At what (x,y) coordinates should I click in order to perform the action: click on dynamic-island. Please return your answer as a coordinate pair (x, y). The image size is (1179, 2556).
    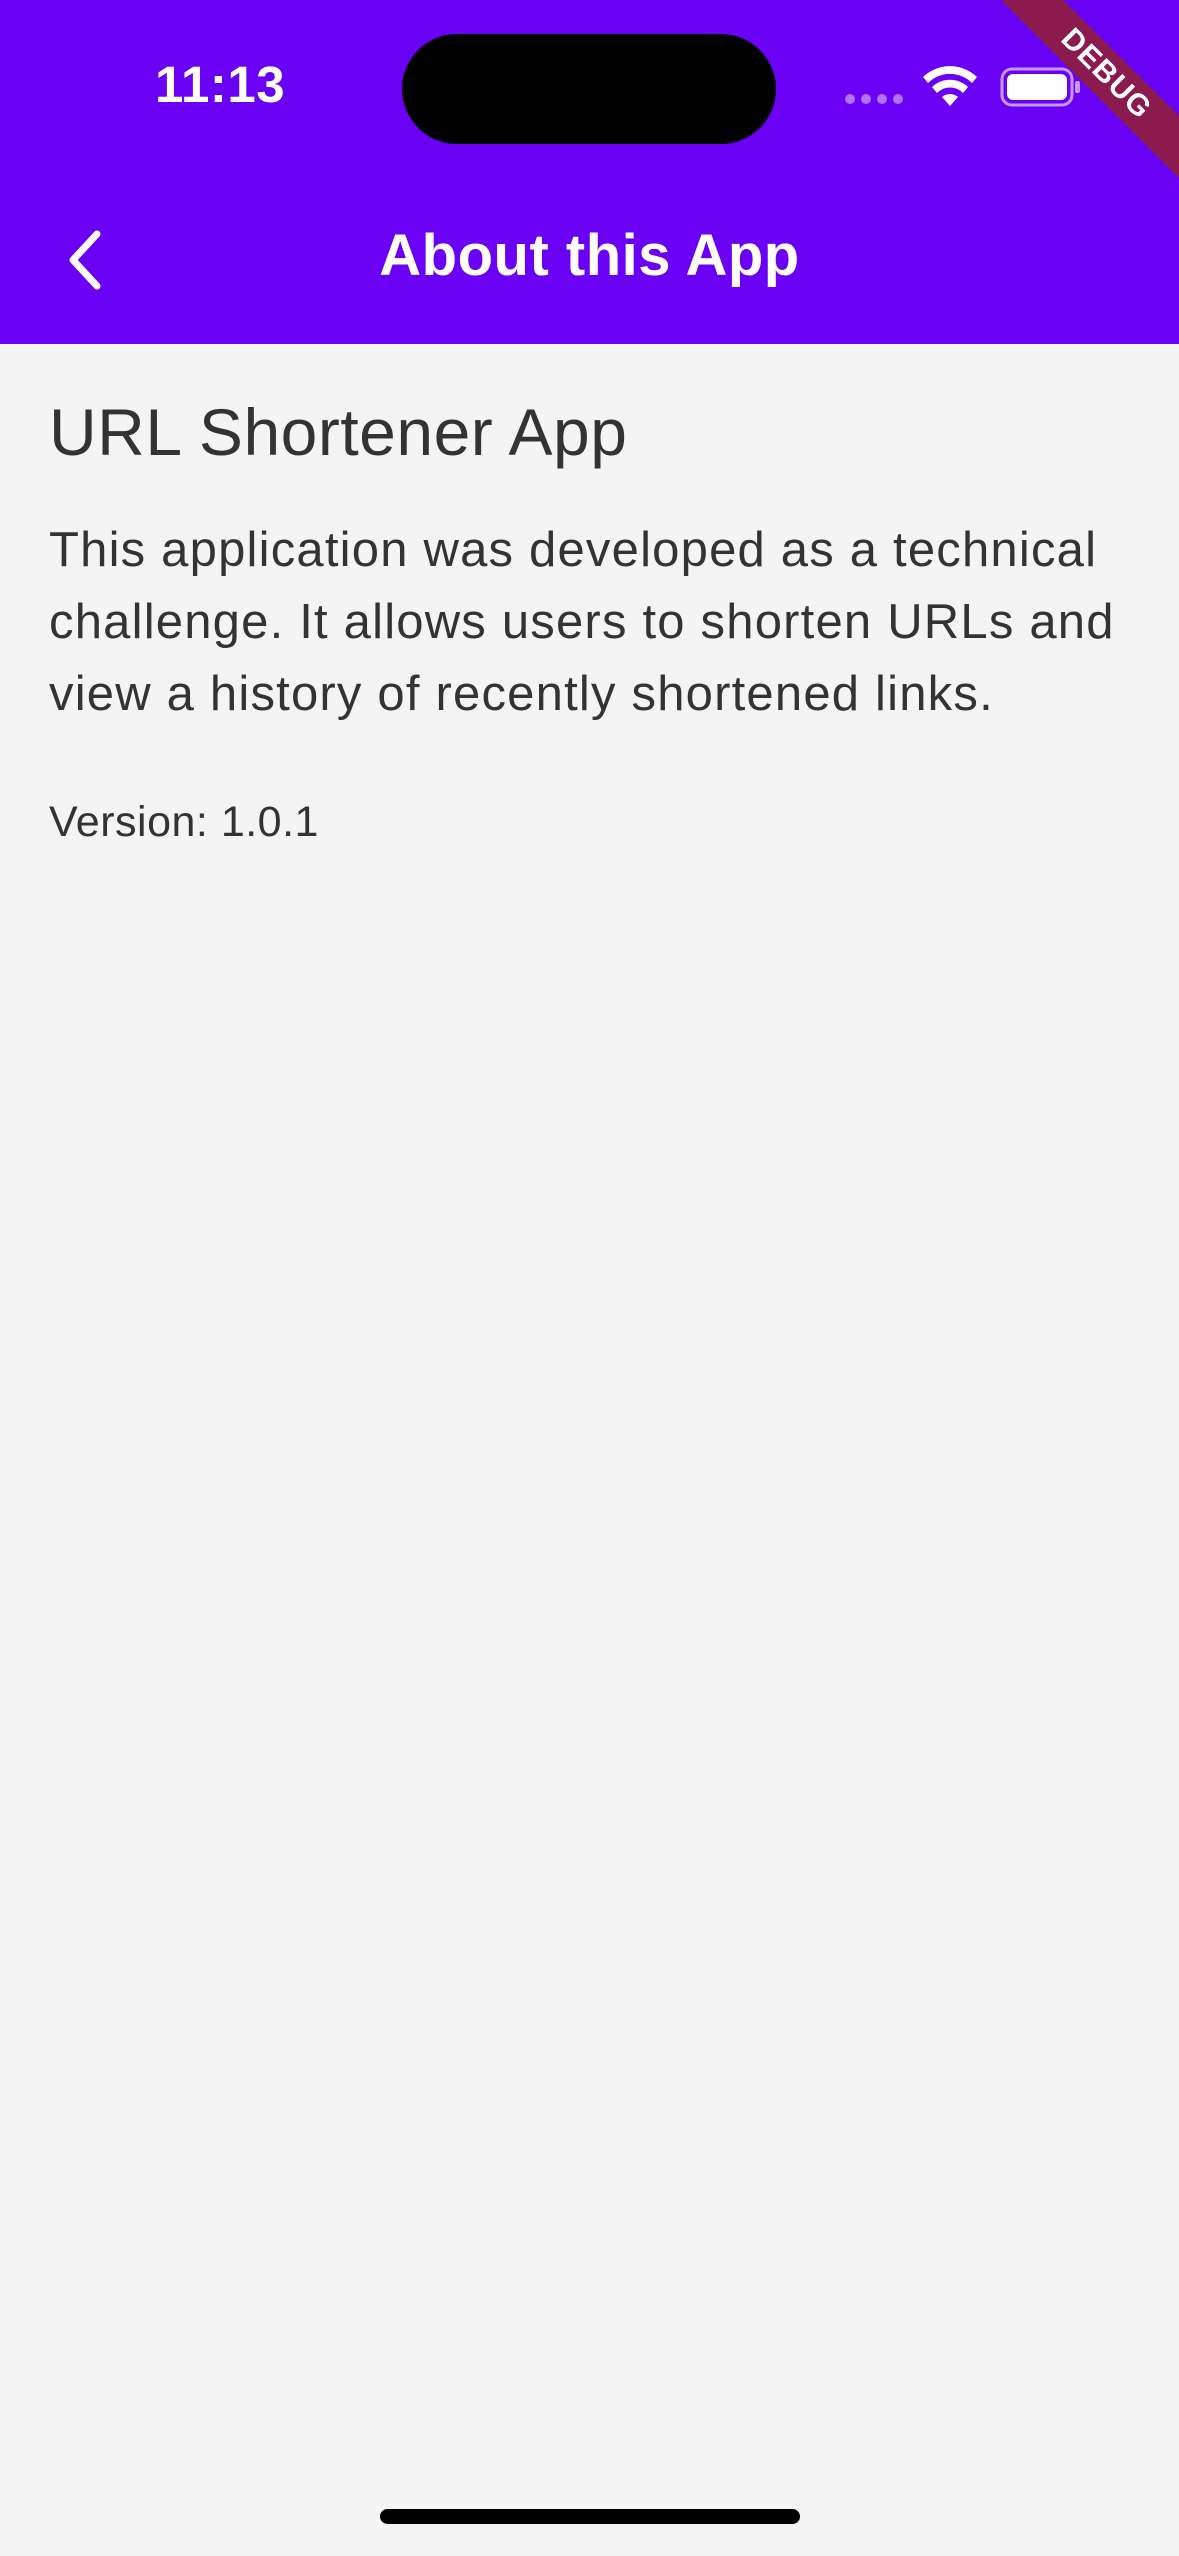
    Looking at the image, I should click on (589, 89).